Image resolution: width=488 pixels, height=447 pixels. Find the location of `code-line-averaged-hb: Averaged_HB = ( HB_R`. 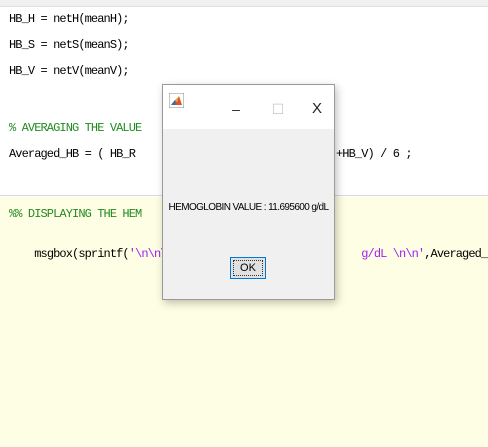

code-line-averaged-hb: Averaged_HB = ( HB_R is located at coordinates (72, 154).